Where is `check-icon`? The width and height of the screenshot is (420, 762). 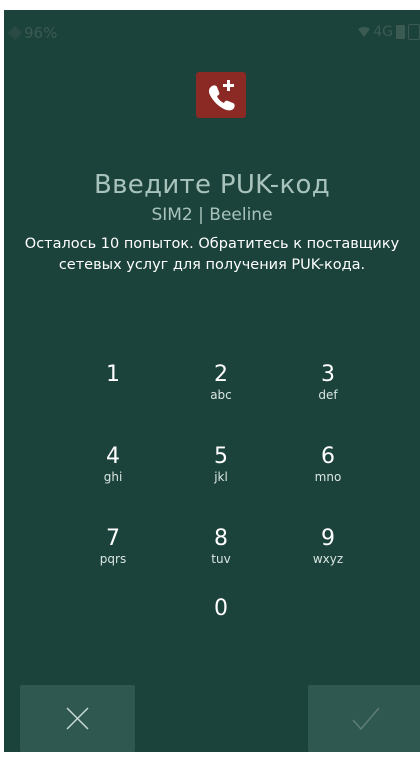 check-icon is located at coordinates (366, 719).